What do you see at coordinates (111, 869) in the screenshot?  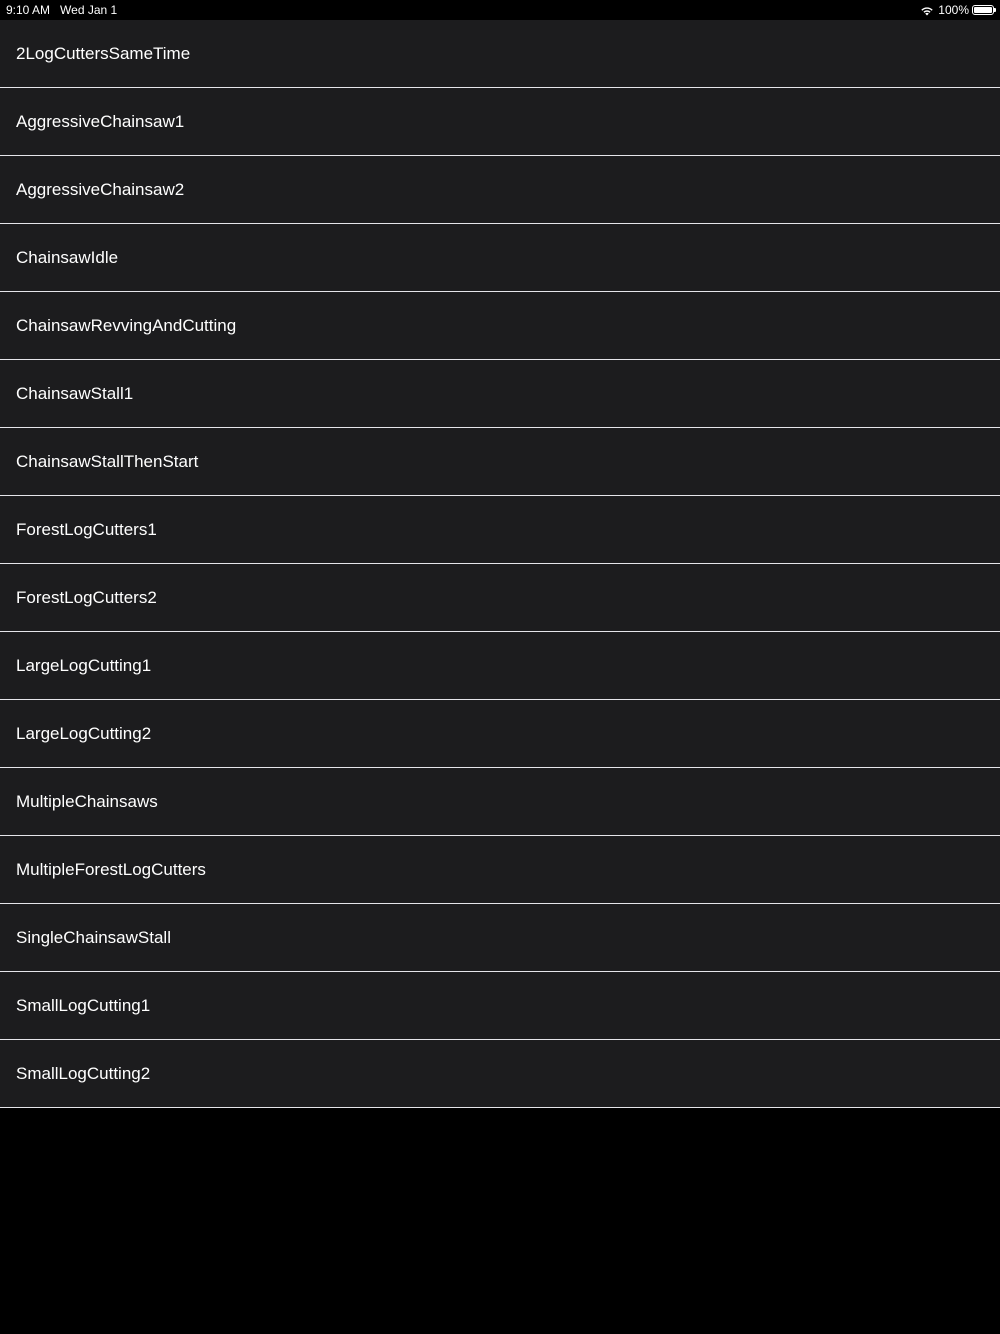 I see `list-item-label: MultipleForestLogCutters` at bounding box center [111, 869].